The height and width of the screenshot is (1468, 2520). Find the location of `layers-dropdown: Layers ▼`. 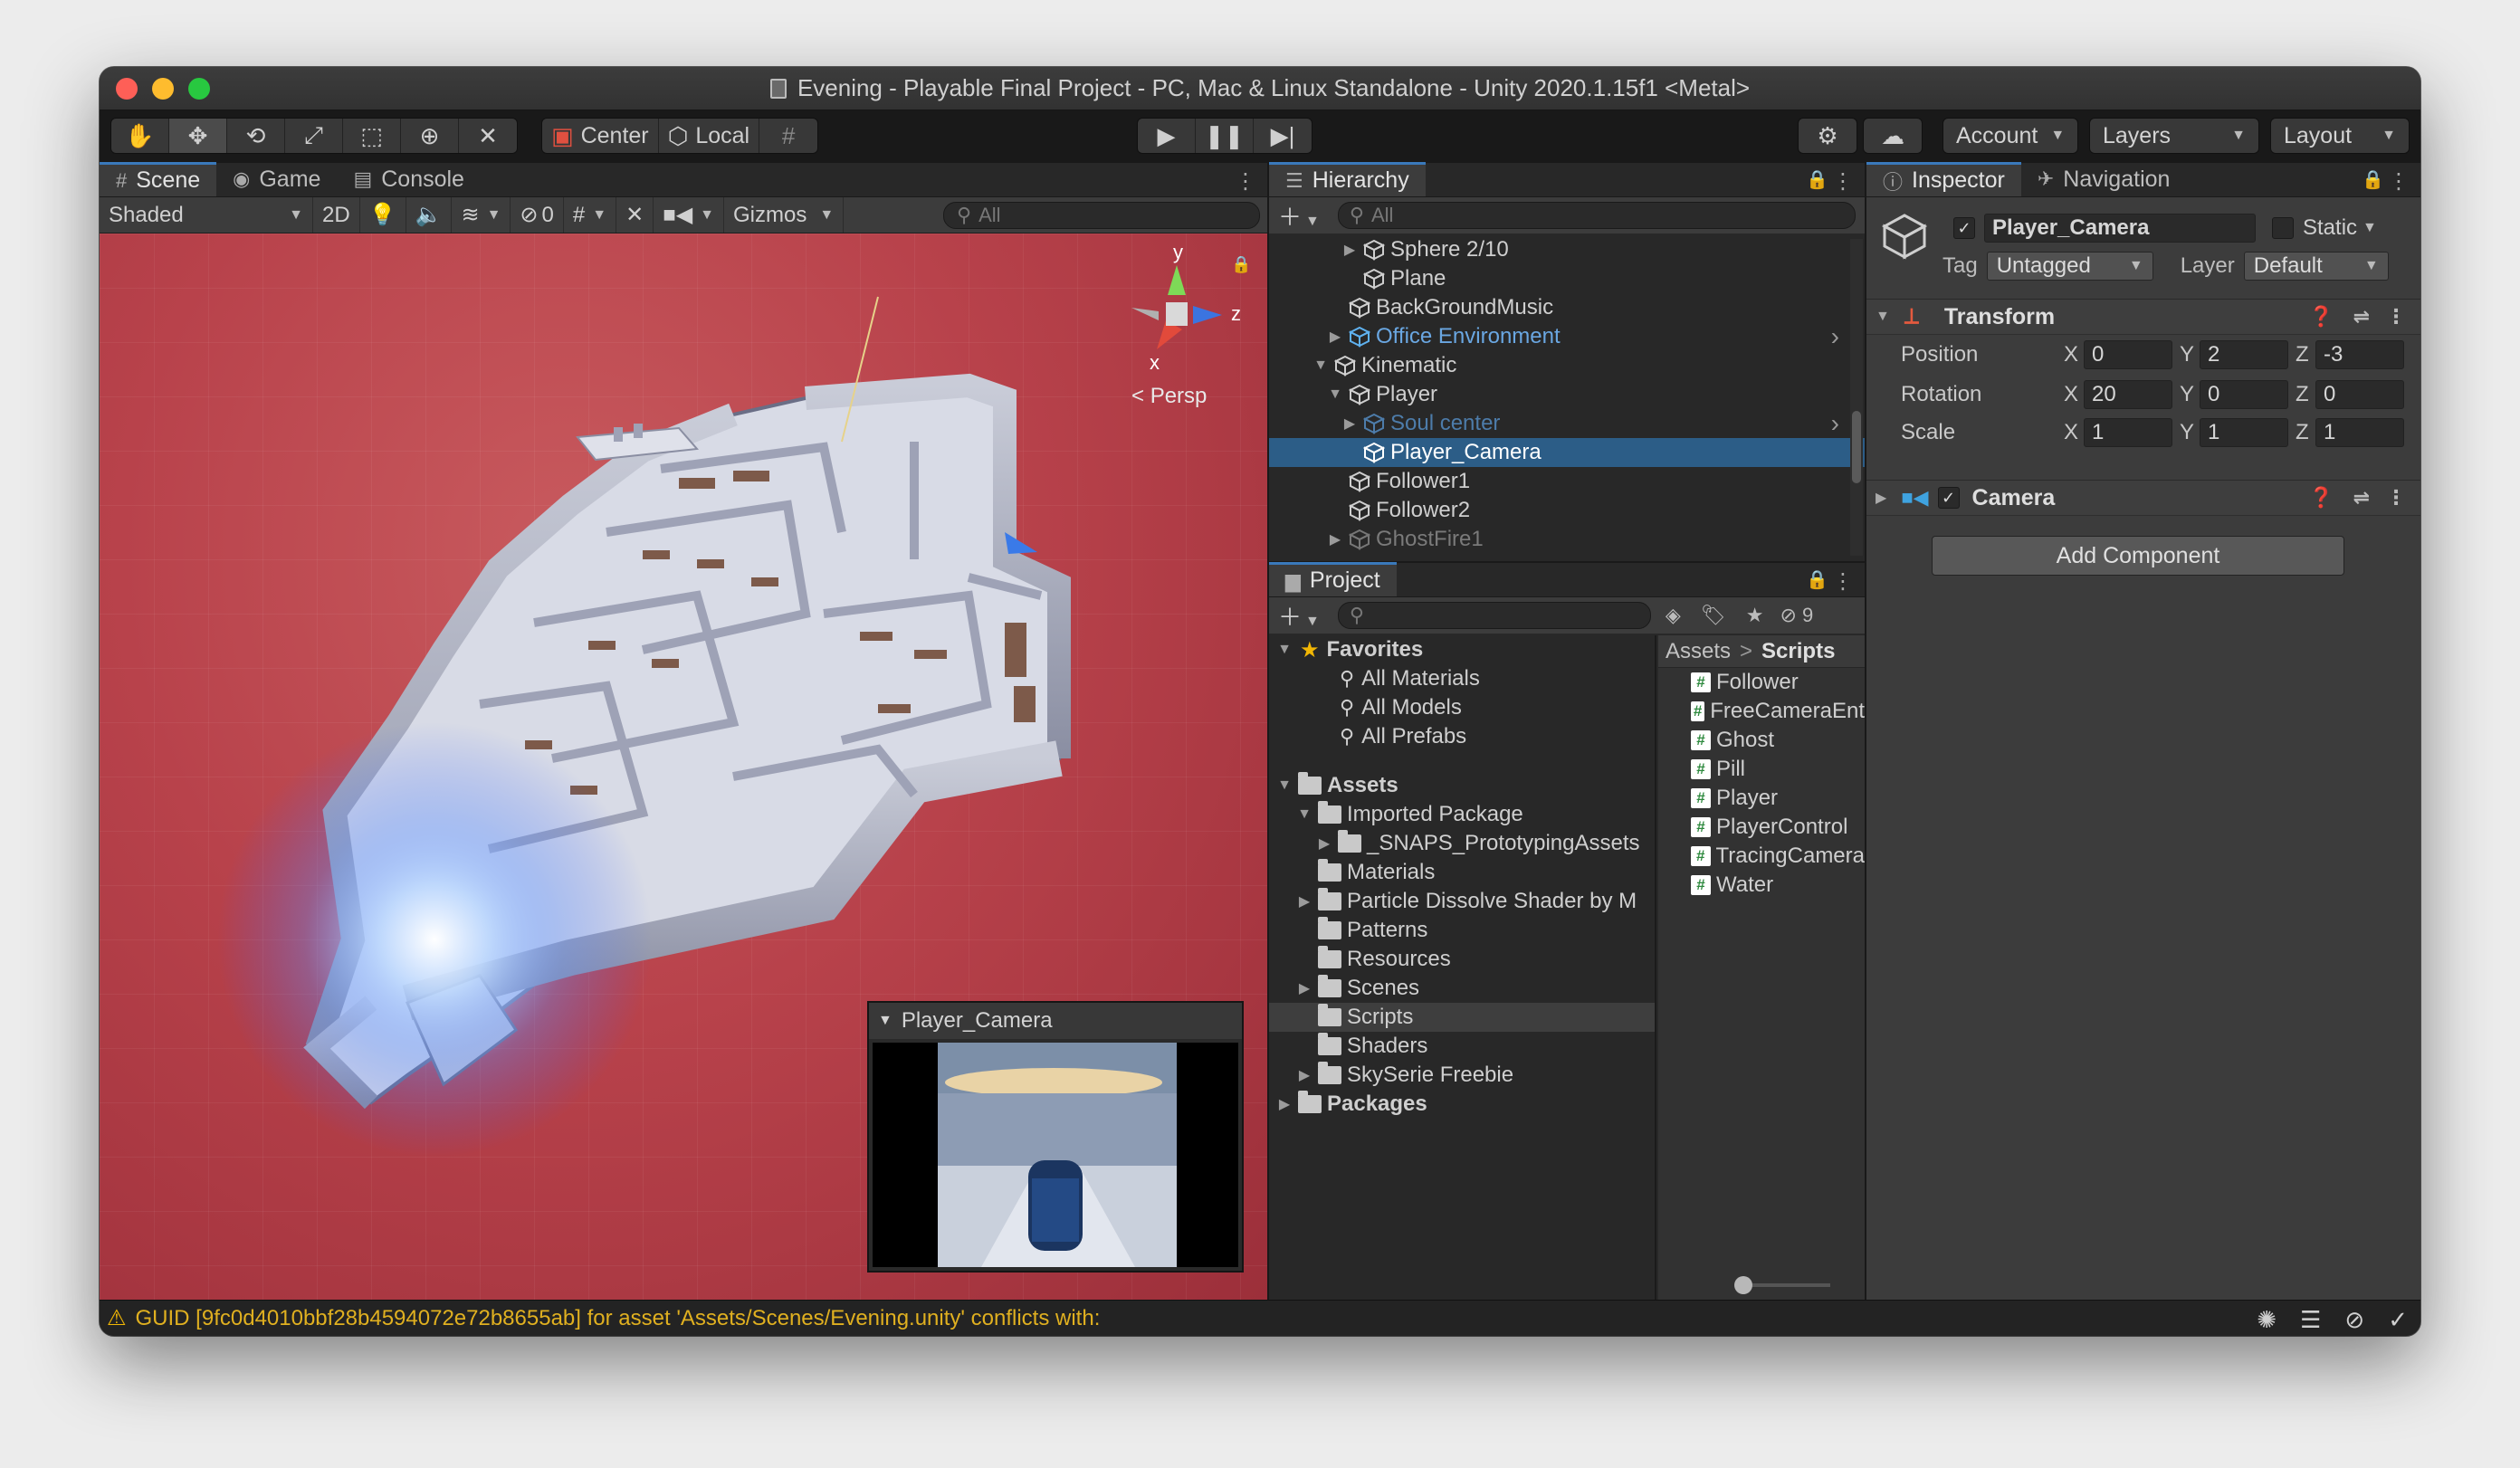

layers-dropdown: Layers ▼ is located at coordinates (2174, 136).